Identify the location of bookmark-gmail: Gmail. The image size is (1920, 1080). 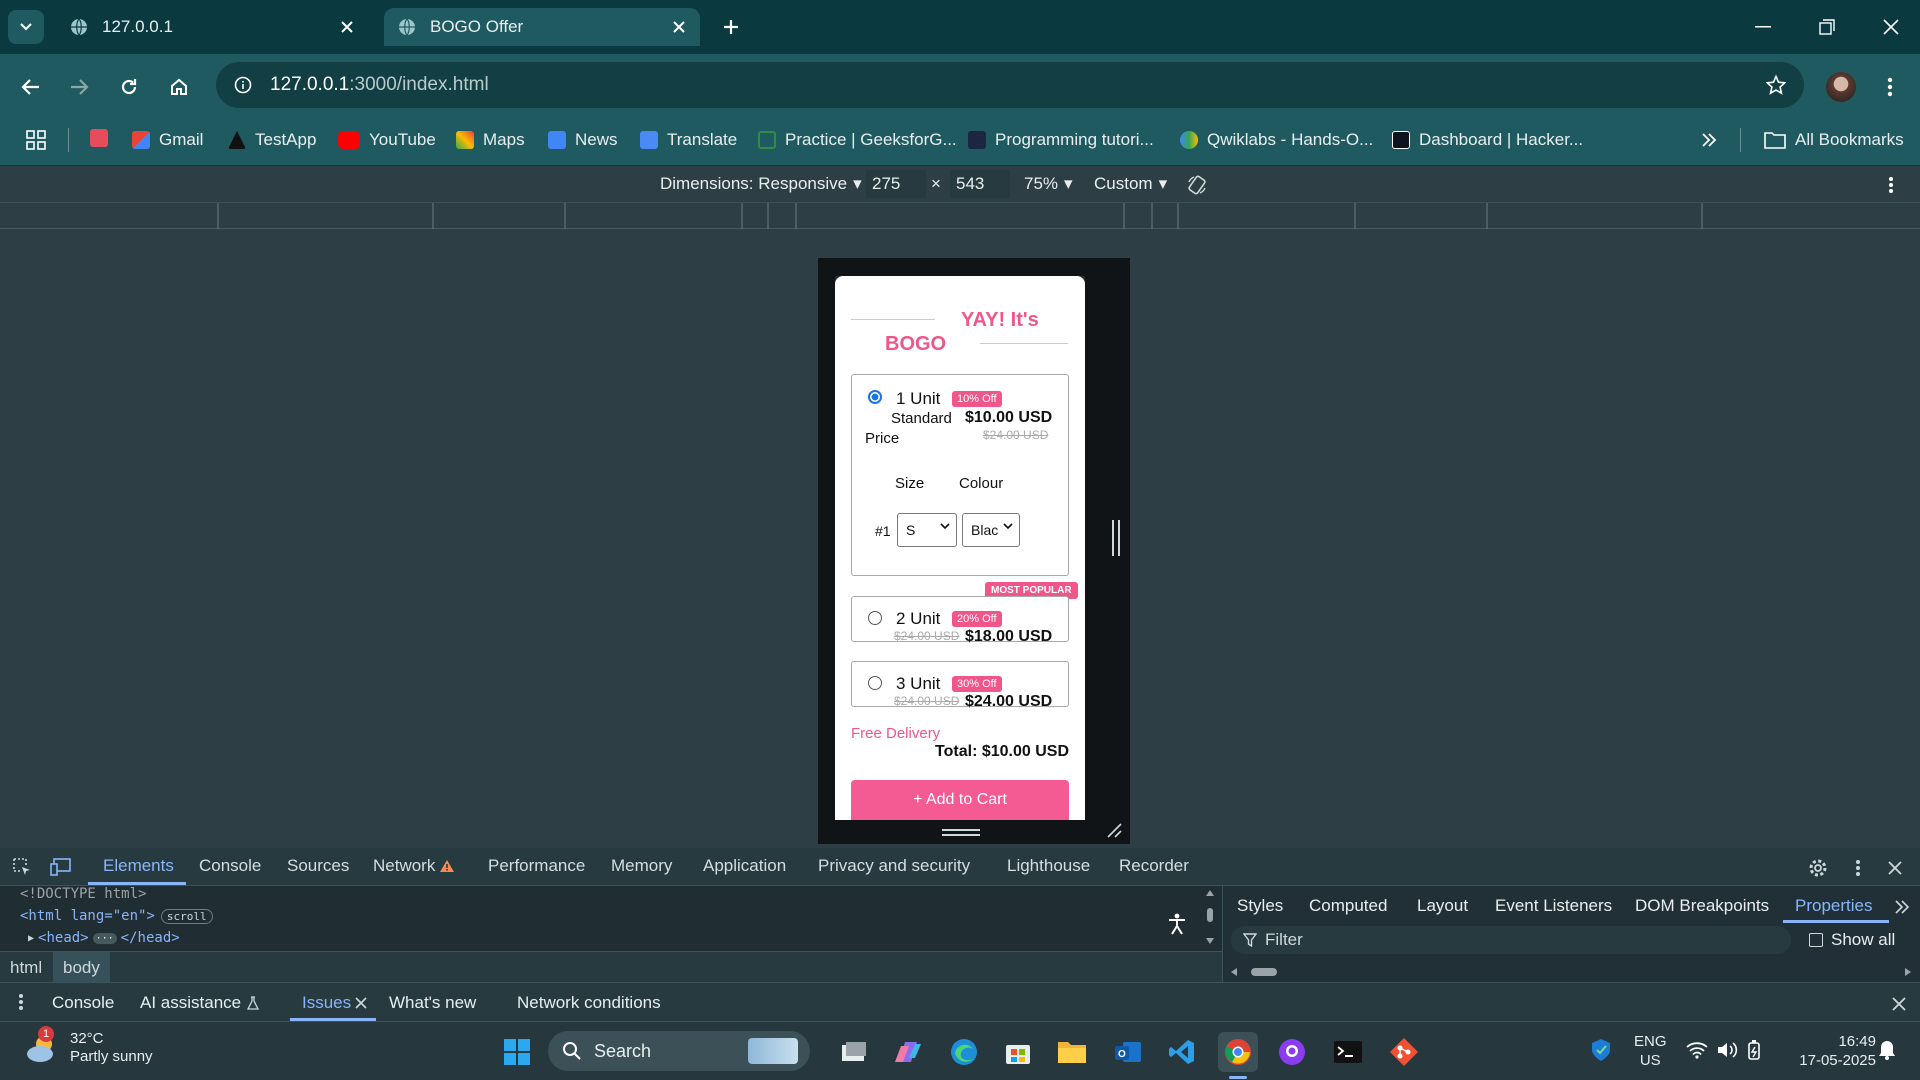
(167, 140).